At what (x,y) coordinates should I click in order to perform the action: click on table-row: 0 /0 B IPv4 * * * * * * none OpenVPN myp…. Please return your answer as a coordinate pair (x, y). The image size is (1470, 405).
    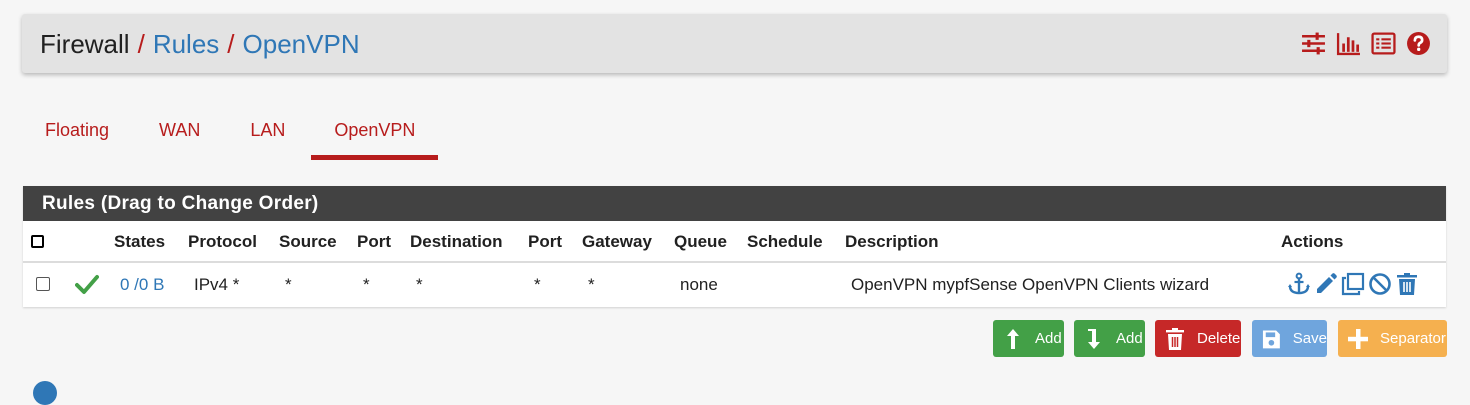
    Looking at the image, I should click on (734, 284).